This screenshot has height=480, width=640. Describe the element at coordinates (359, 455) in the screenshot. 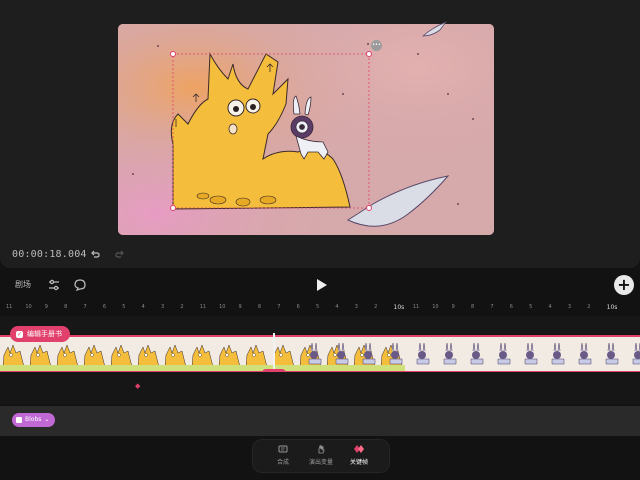

I see `dock-item-keyframe: 关键帧` at that location.